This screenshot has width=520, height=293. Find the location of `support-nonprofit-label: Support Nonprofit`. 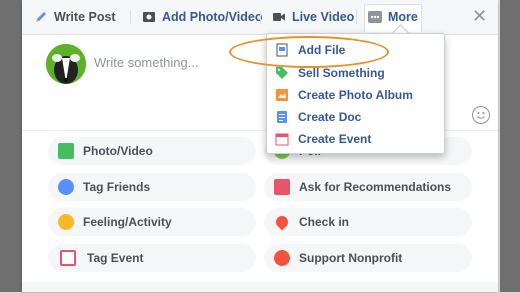

support-nonprofit-label: Support Nonprofit is located at coordinates (351, 258).